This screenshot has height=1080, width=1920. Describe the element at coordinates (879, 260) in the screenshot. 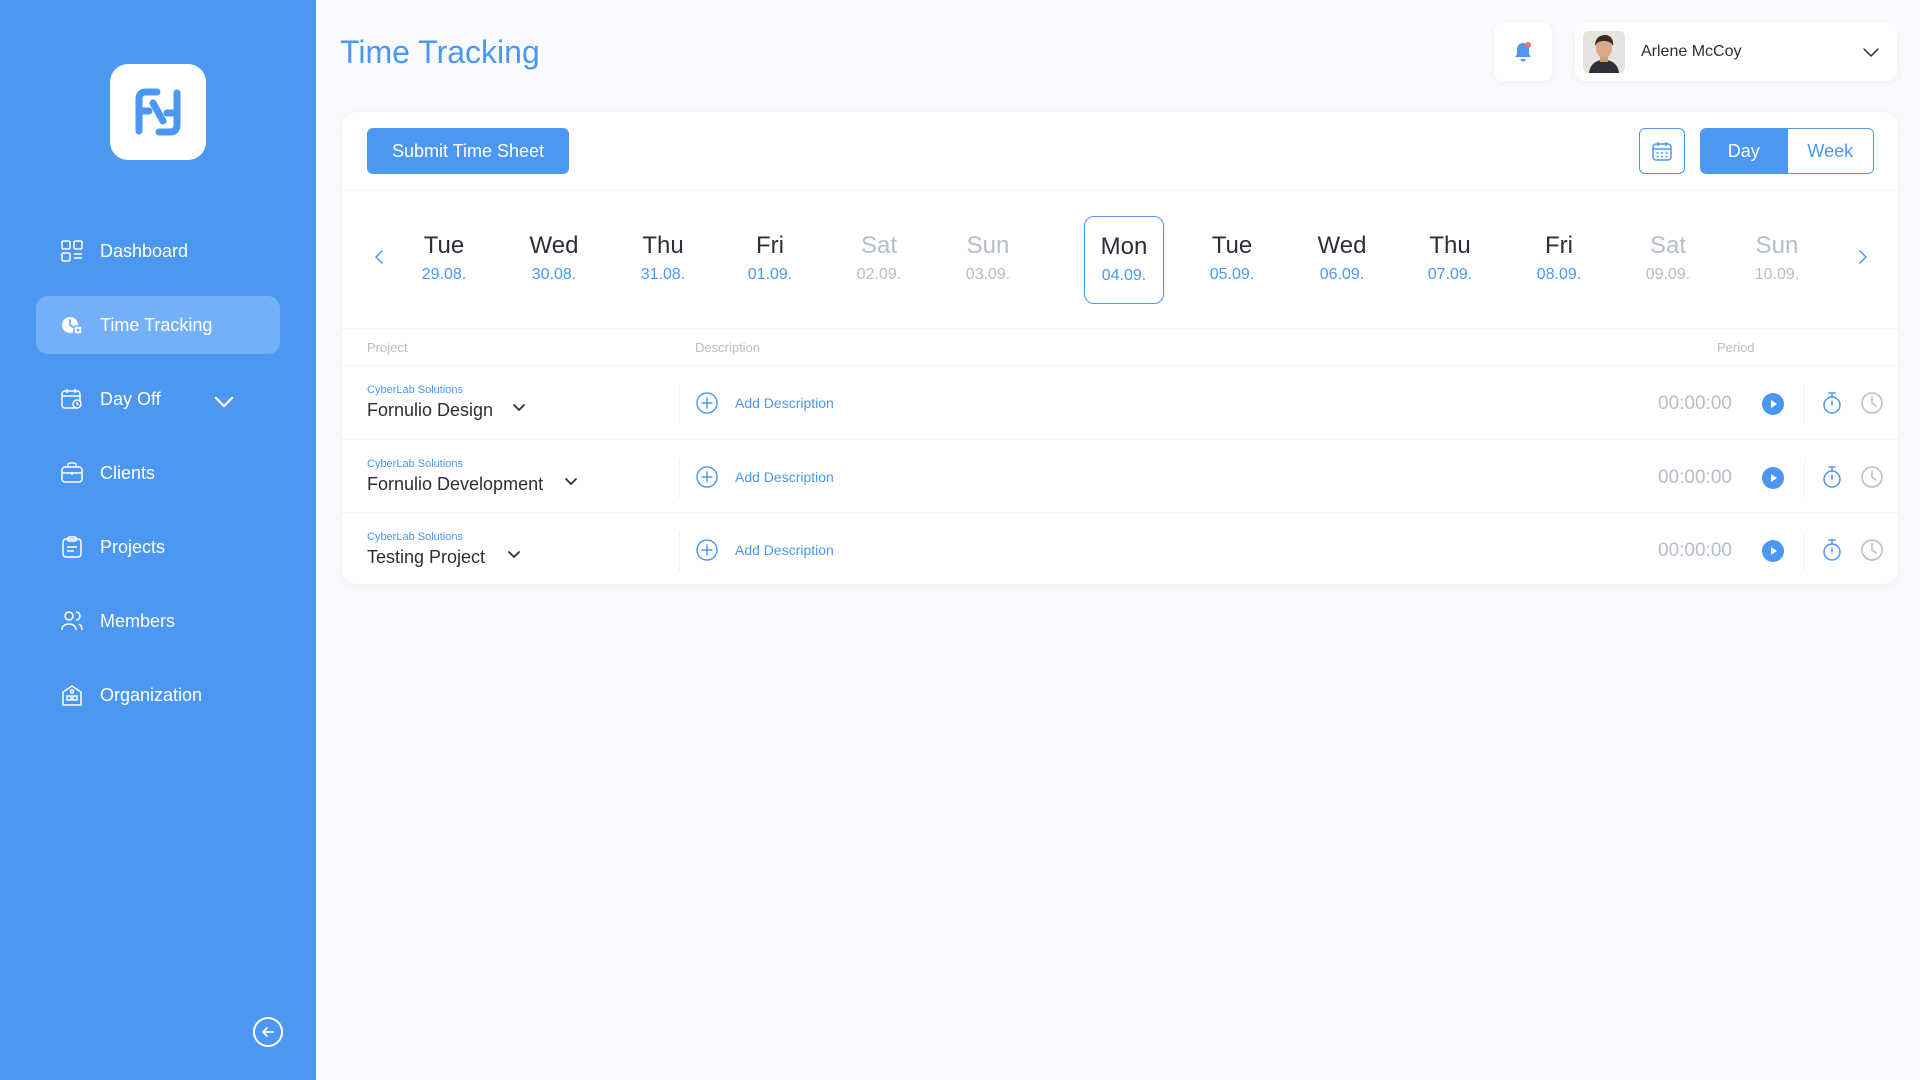

I see `day-item: Sat 02.09.` at that location.